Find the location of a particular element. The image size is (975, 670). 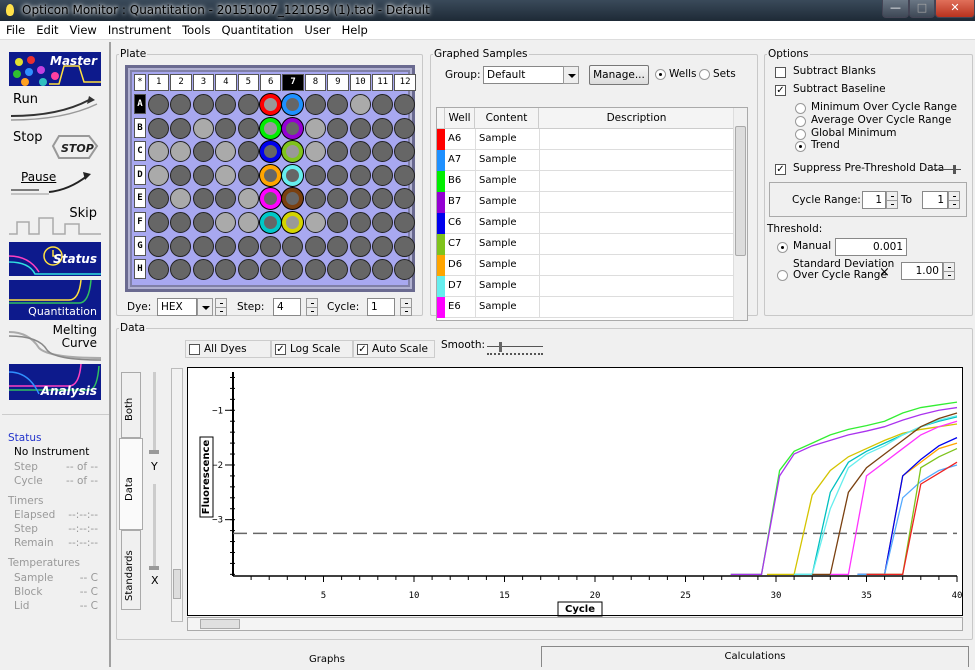

menu-tools: Tools is located at coordinates (195, 29).